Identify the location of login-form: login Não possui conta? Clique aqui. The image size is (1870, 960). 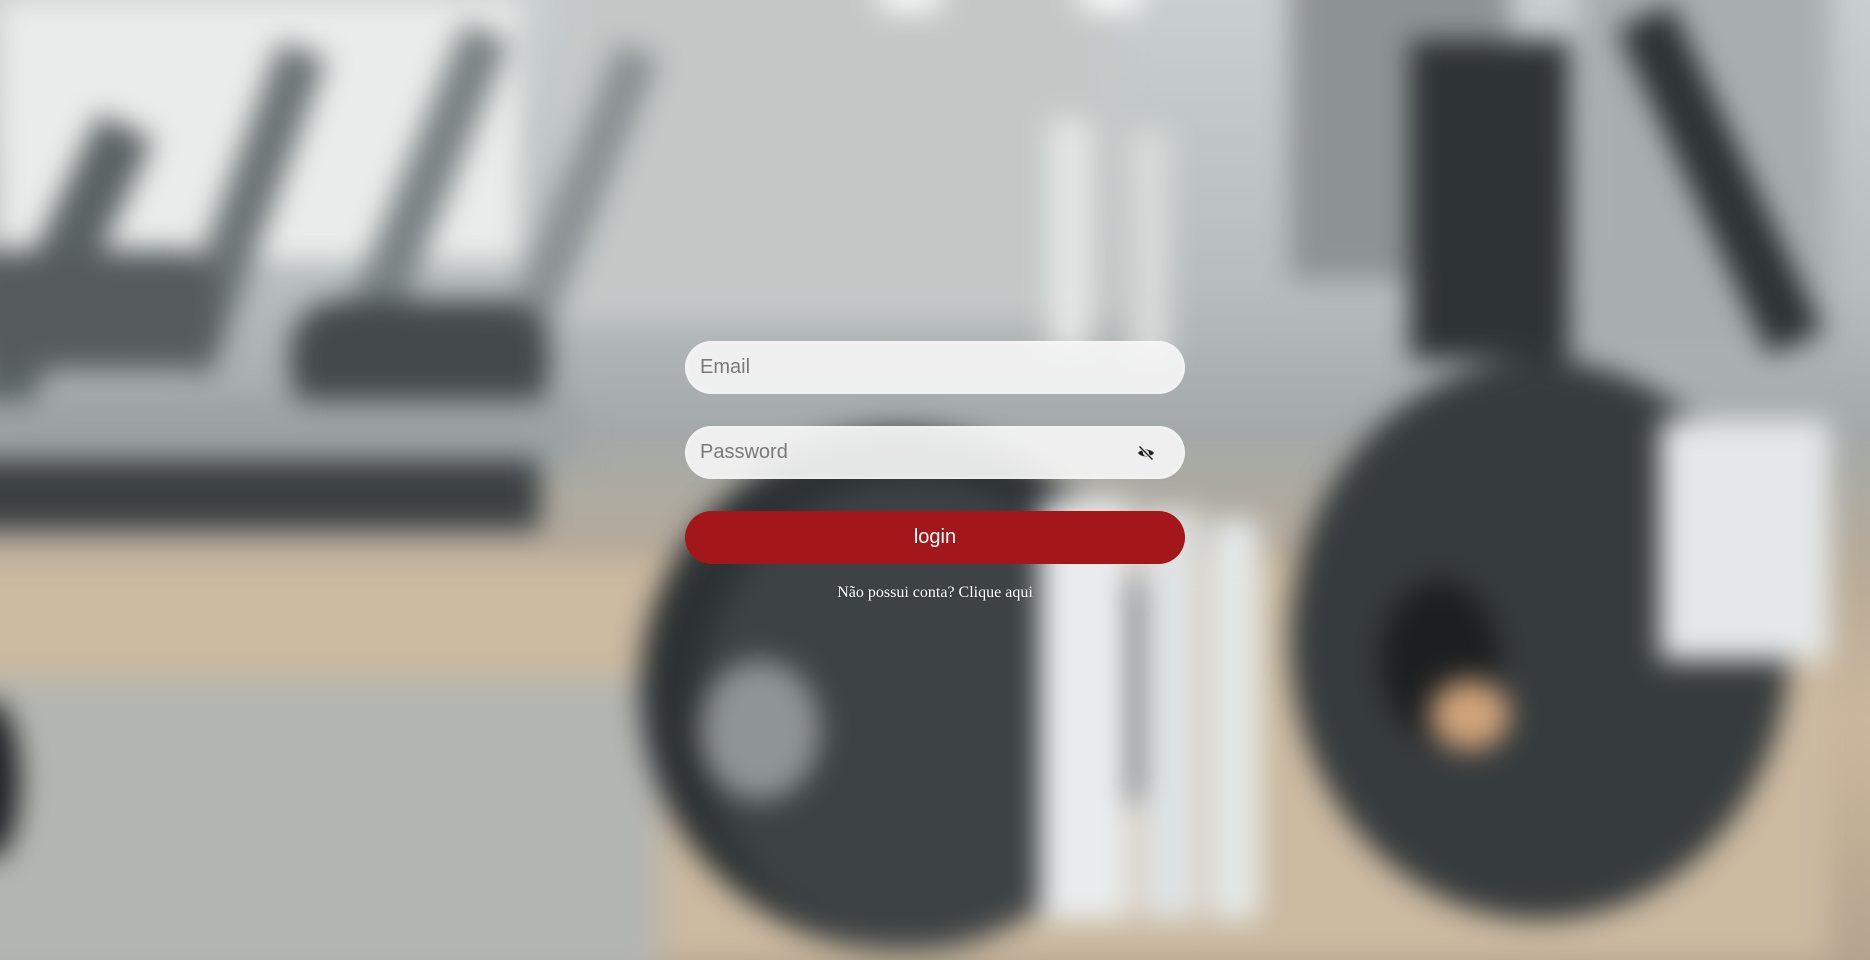
(935, 471).